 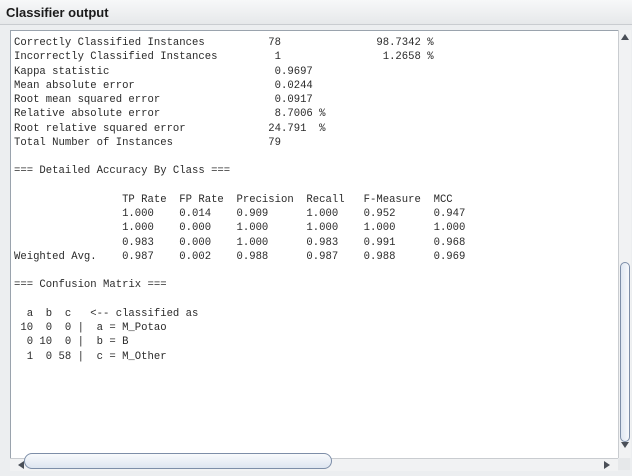 I want to click on classifier-output-header: Classifier output, so click(x=316, y=12).